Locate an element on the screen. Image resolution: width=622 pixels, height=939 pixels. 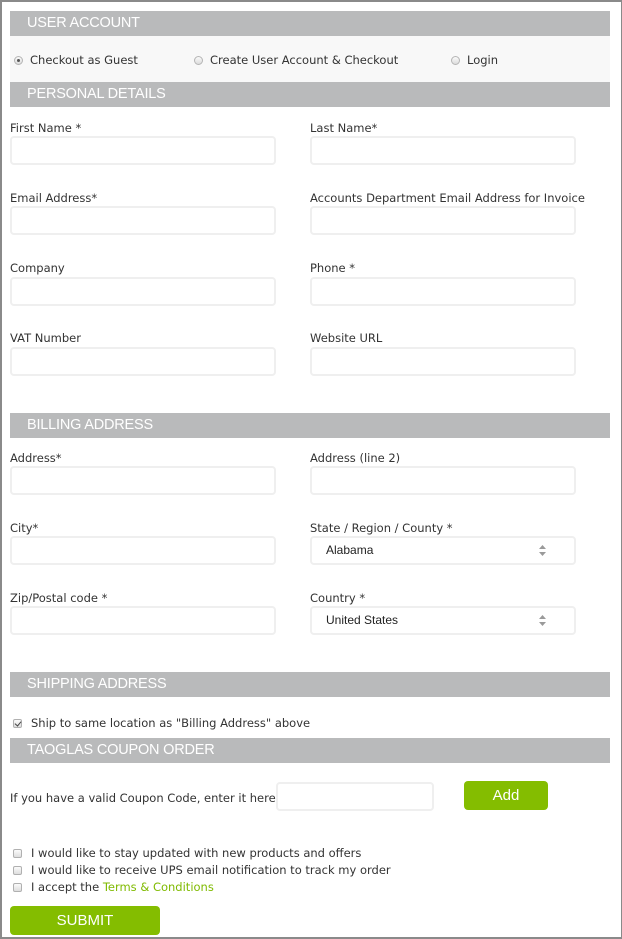
zip-label: Zip/Postal code * is located at coordinates (59, 598).